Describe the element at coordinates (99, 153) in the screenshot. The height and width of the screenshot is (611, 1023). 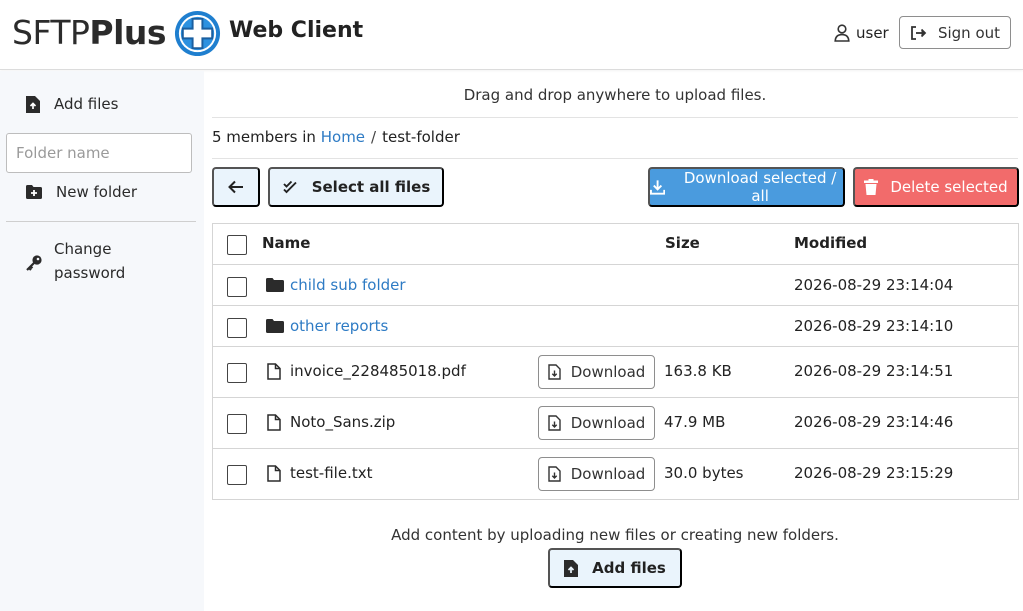
I see `folder-name-input` at that location.